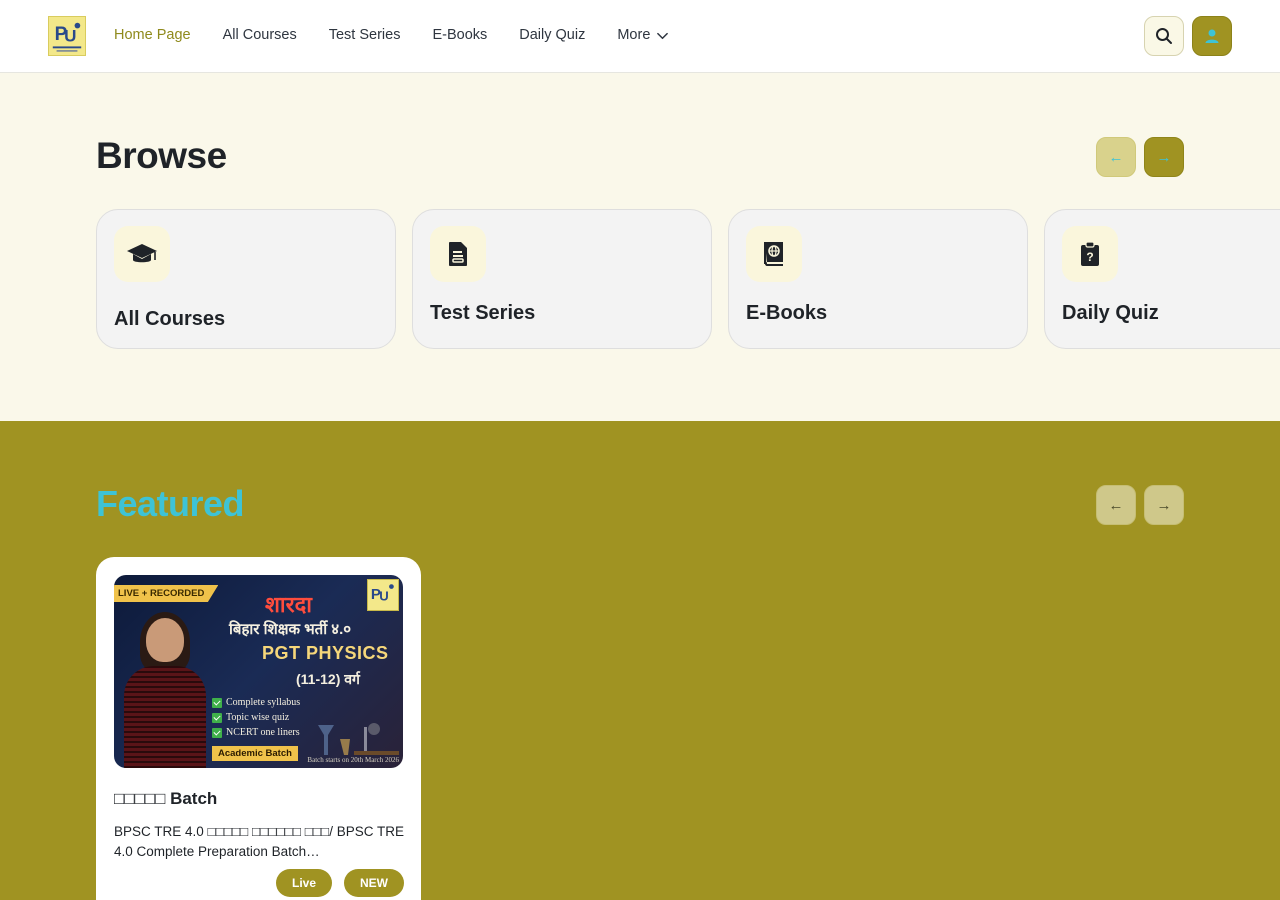 The image size is (1280, 900). I want to click on new-badge: NEW, so click(374, 883).